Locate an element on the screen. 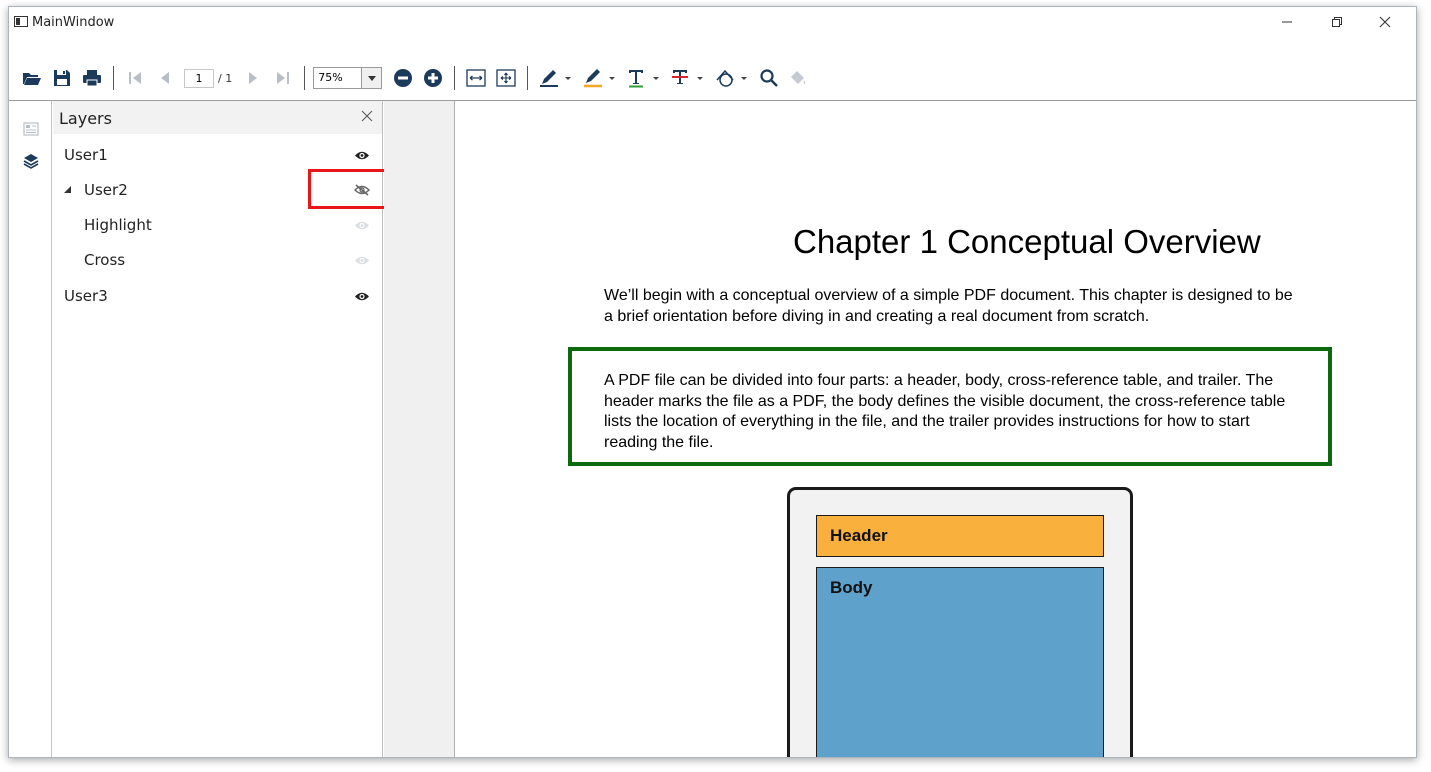 This screenshot has width=1431, height=772. open-button is located at coordinates (32, 78).